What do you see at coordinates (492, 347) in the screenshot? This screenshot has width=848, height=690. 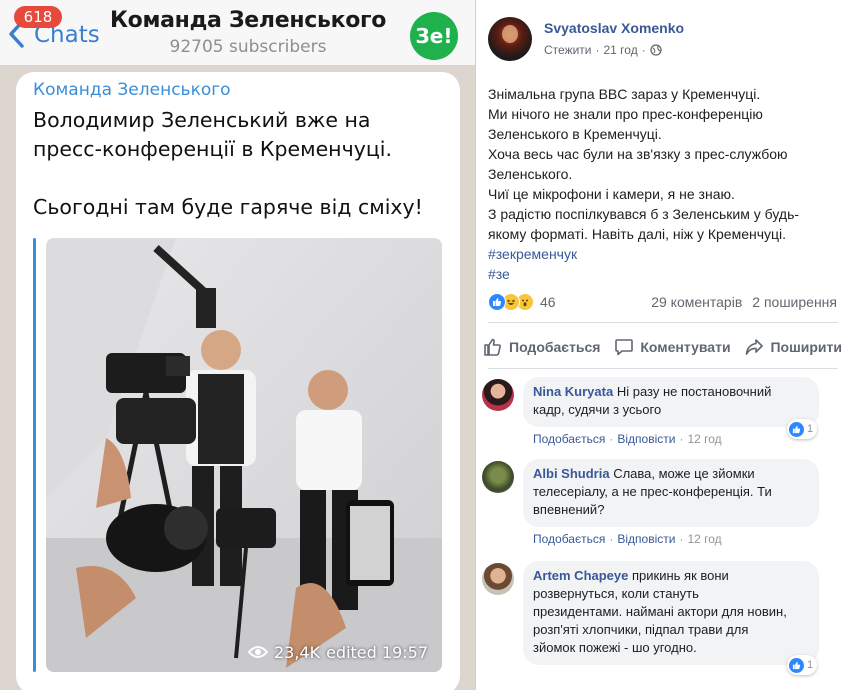 I see `thumbs-up-icon` at bounding box center [492, 347].